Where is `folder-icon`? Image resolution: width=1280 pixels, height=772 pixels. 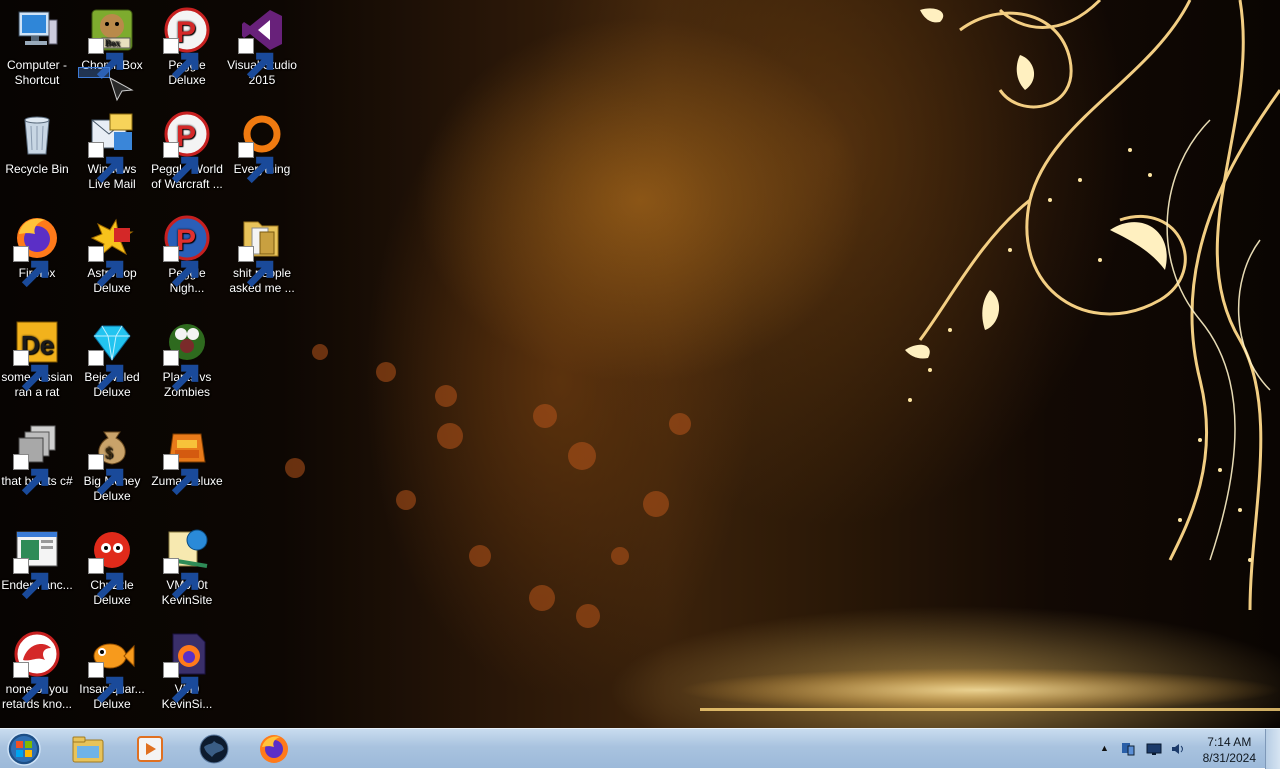 folder-icon is located at coordinates (262, 251).